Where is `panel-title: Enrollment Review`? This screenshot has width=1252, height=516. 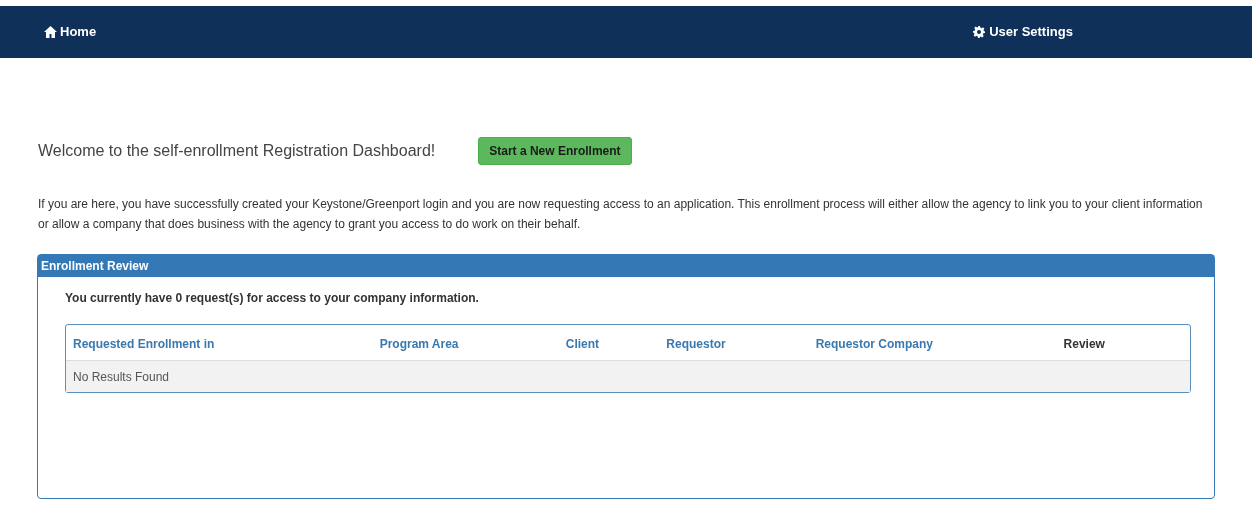 panel-title: Enrollment Review is located at coordinates (626, 266).